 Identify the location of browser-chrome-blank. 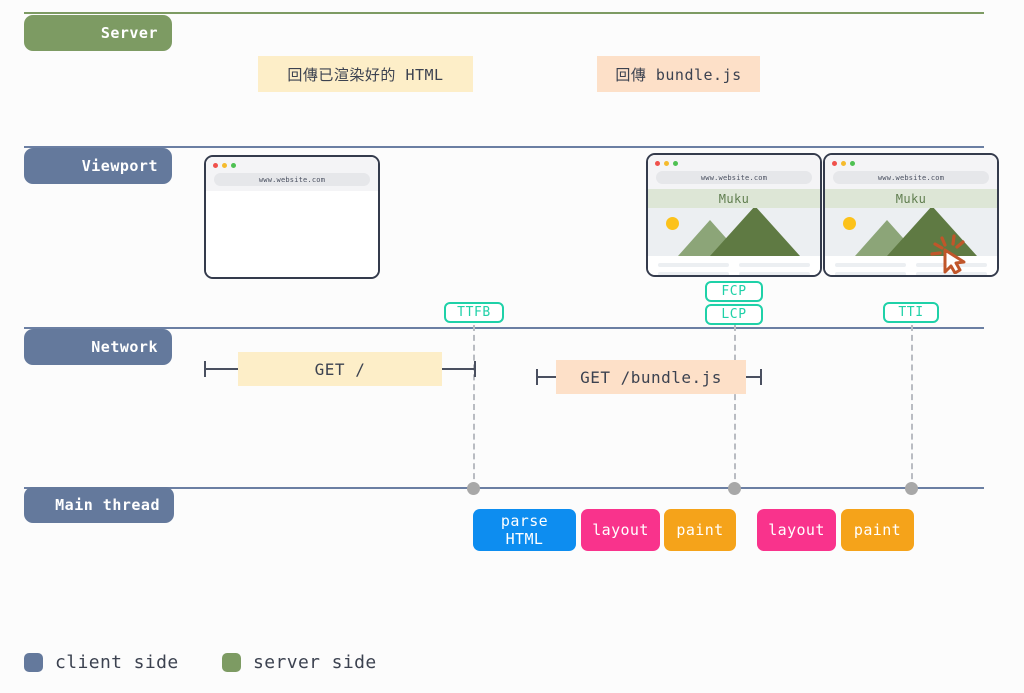
(292, 165).